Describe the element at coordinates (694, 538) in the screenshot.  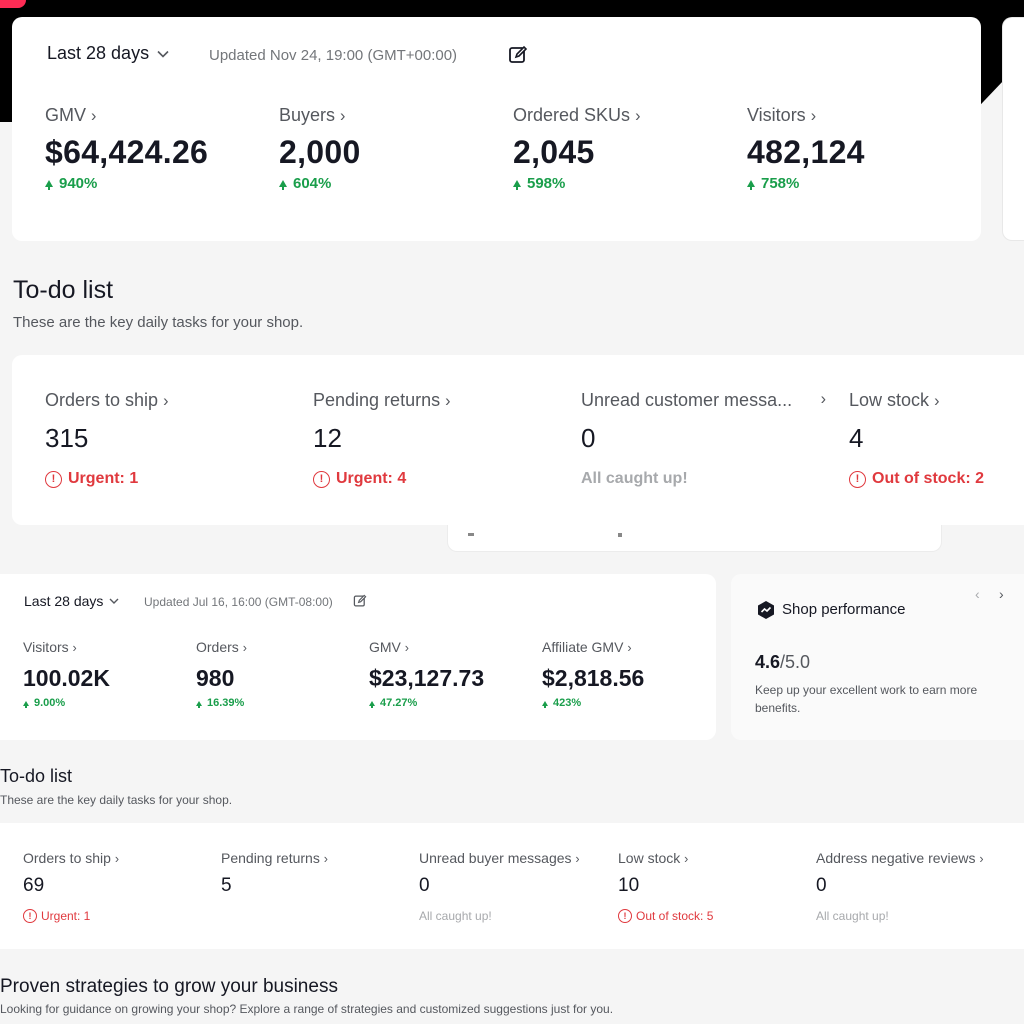
I see `overlapping-panel-edge` at that location.